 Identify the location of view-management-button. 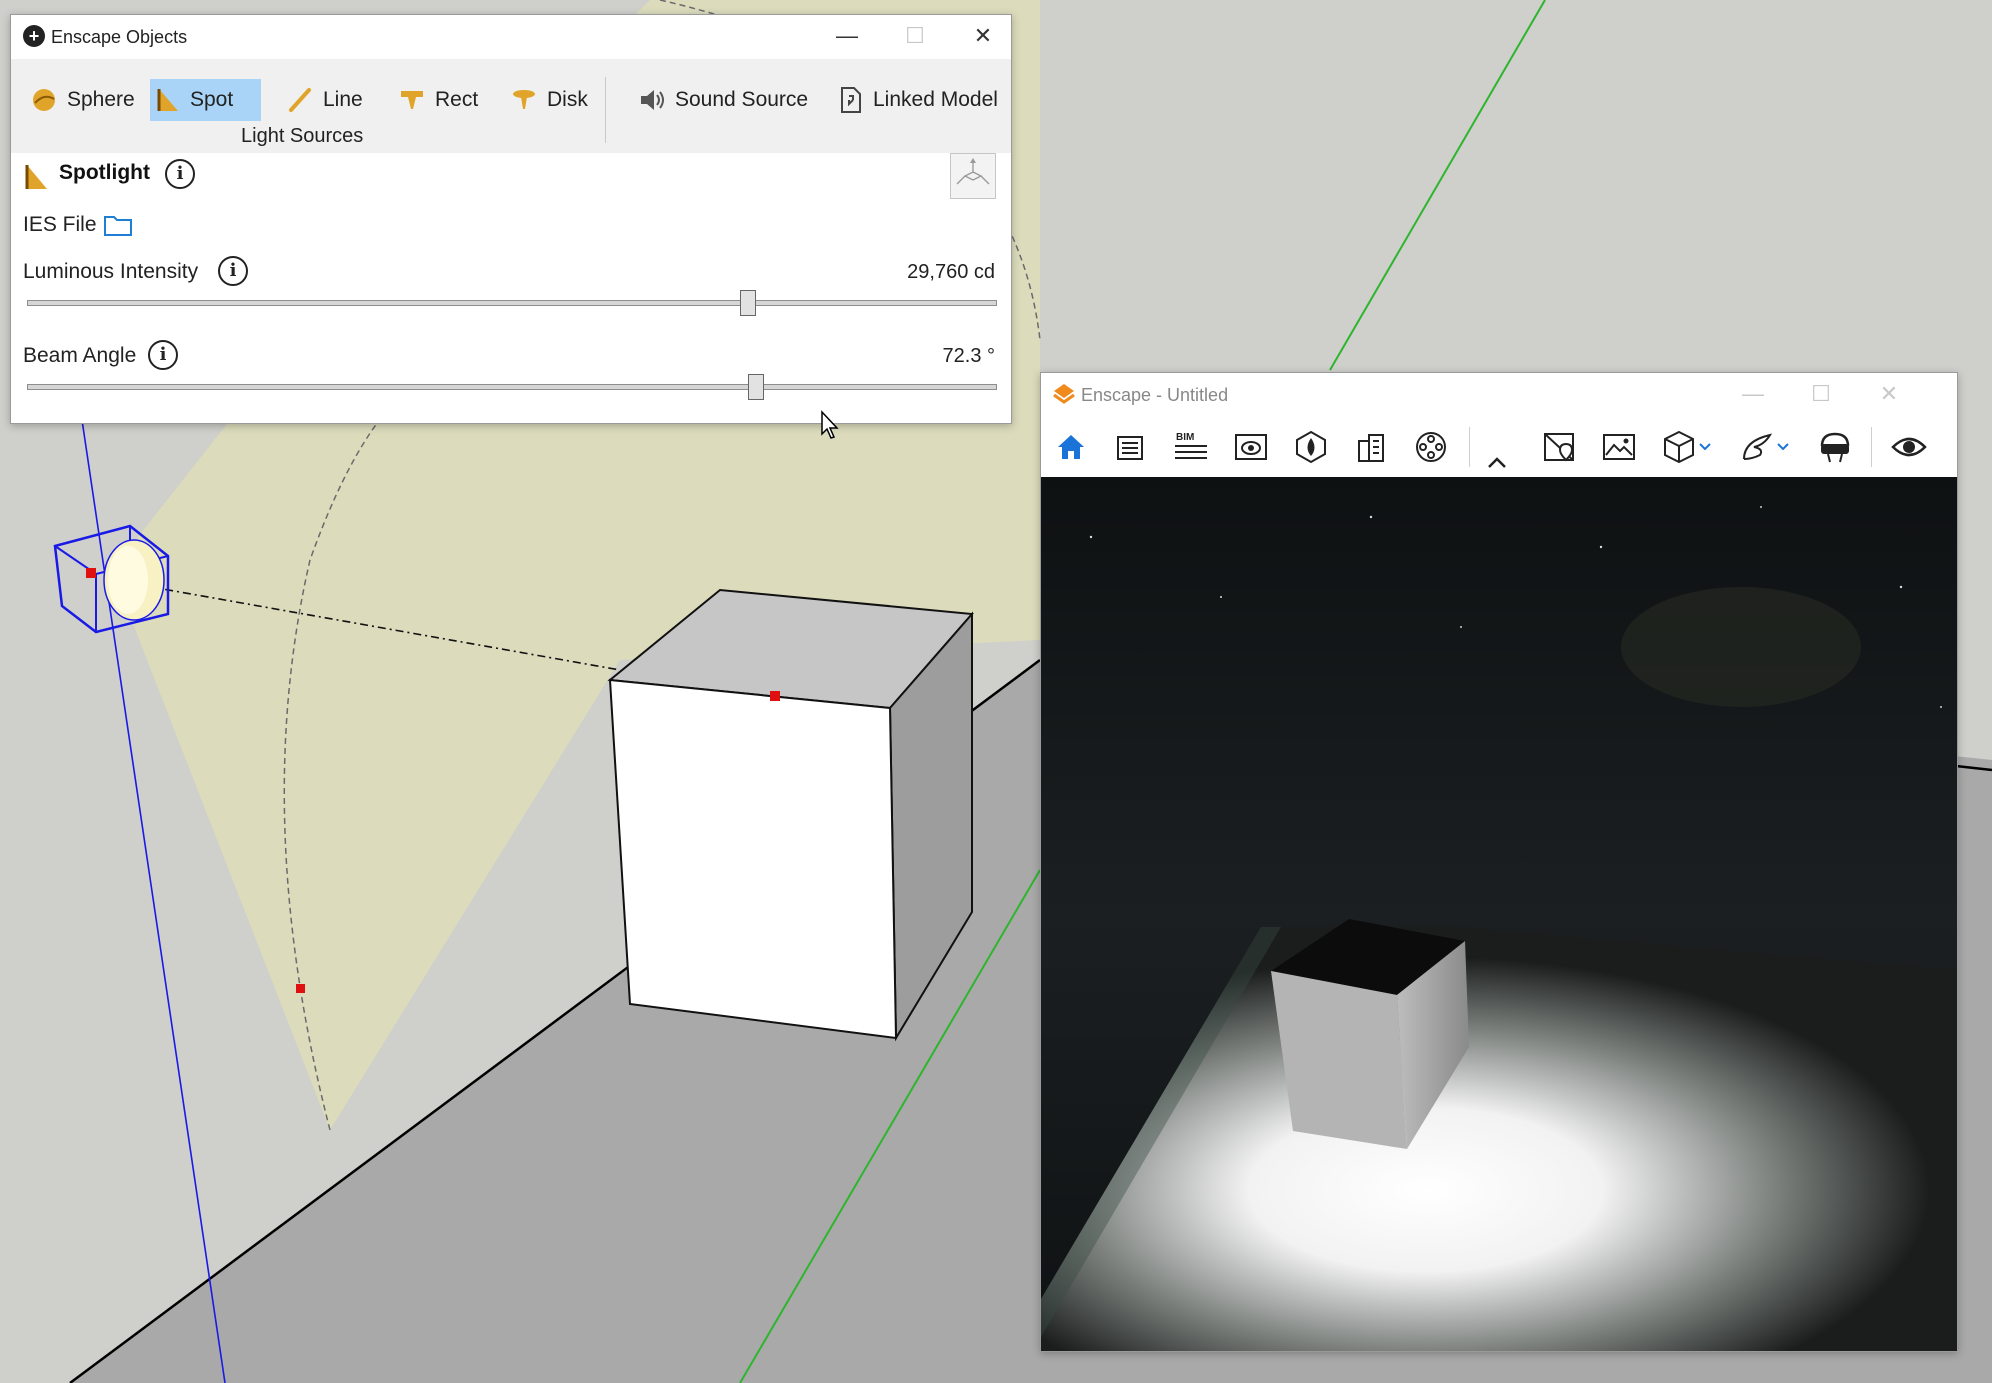
(1251, 447).